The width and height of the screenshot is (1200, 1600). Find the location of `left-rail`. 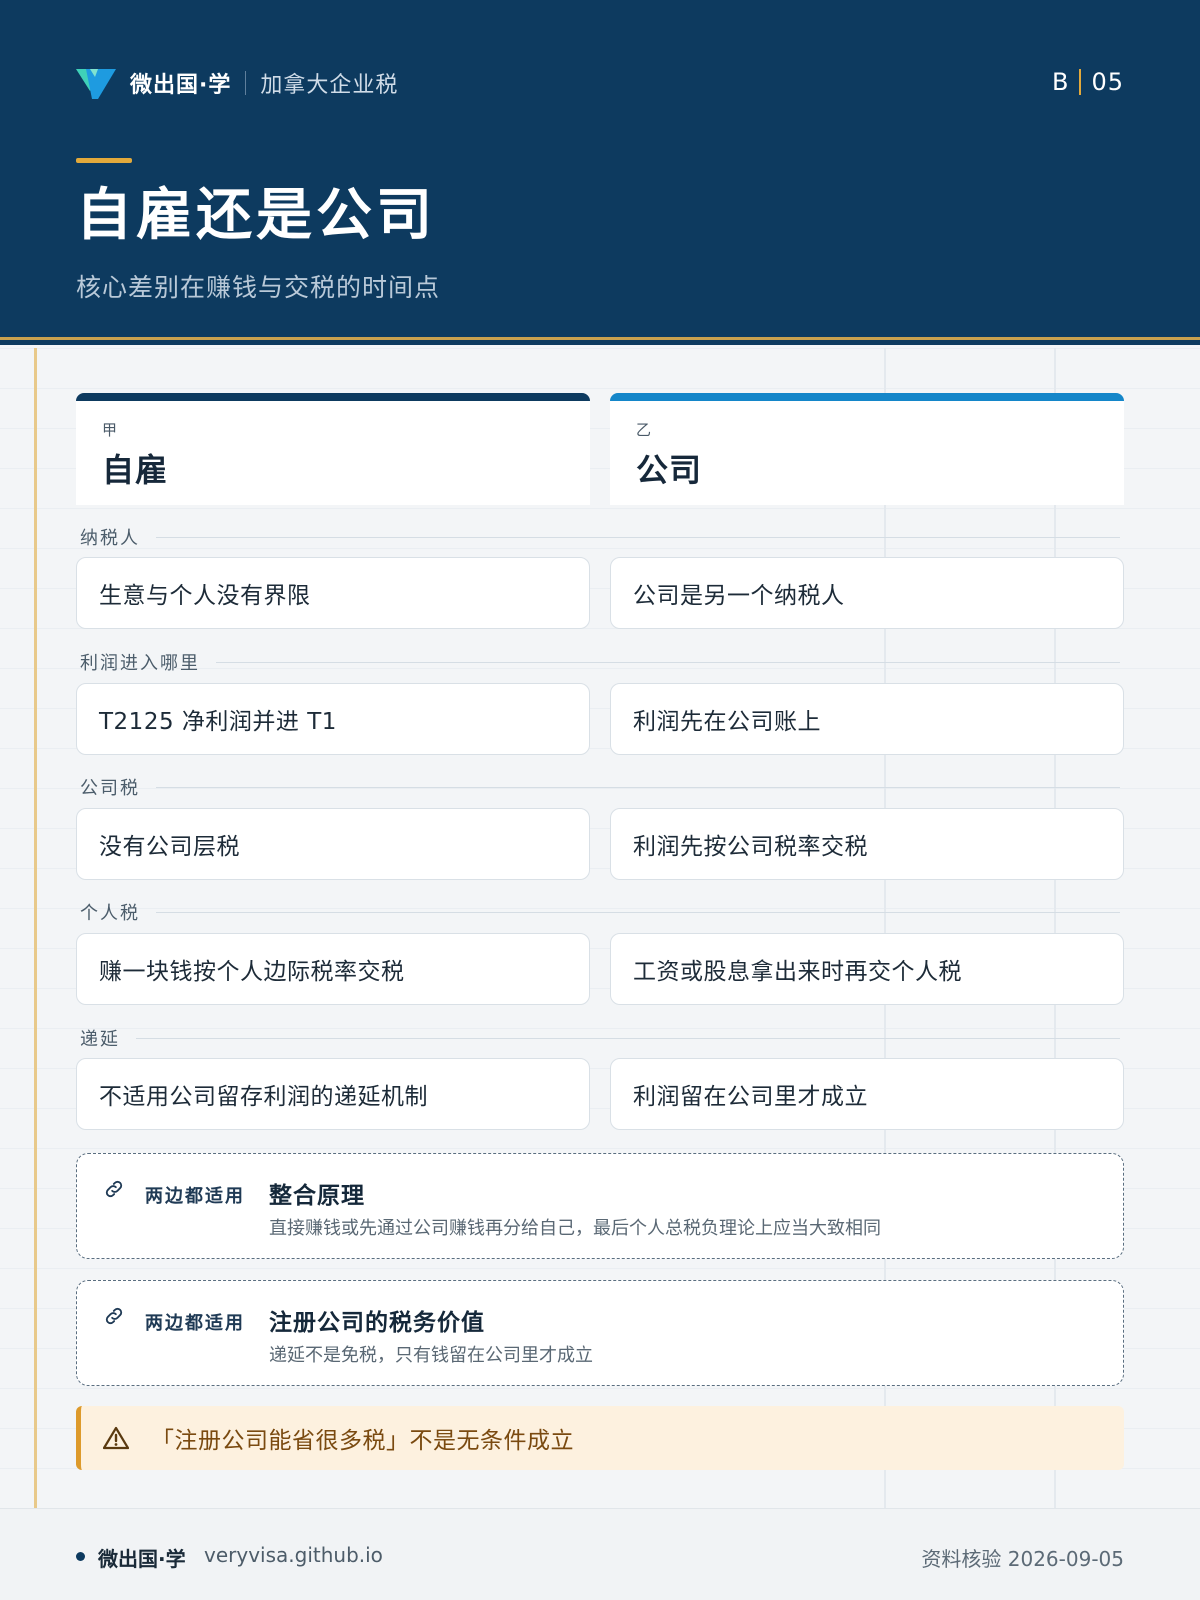

left-rail is located at coordinates (35, 928).